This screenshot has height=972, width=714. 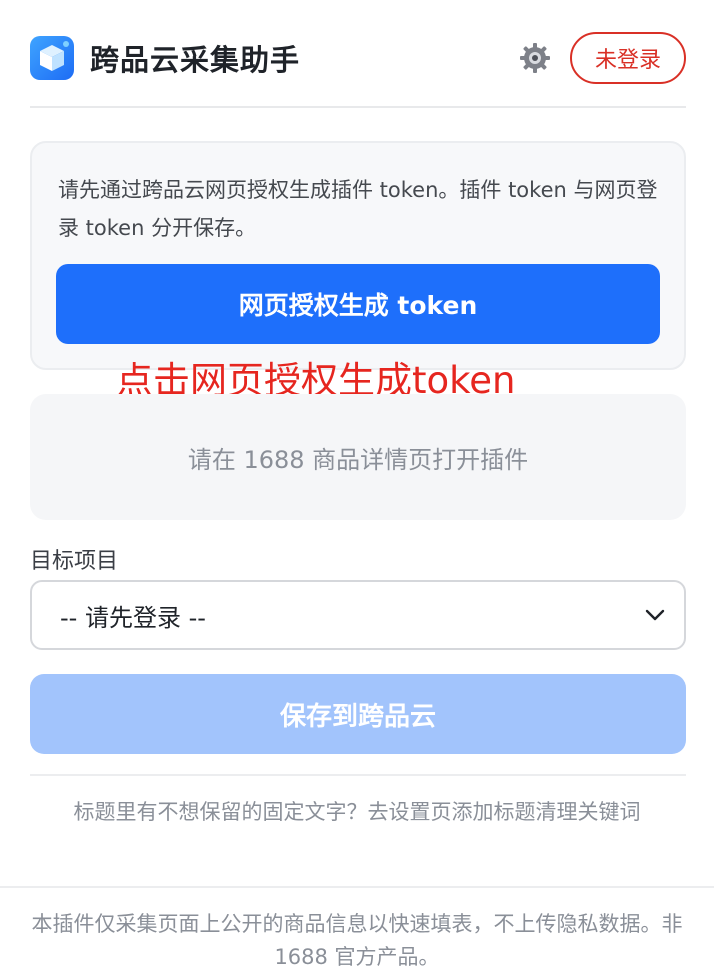 I want to click on save-button: 保存到跨品云, so click(x=358, y=714).